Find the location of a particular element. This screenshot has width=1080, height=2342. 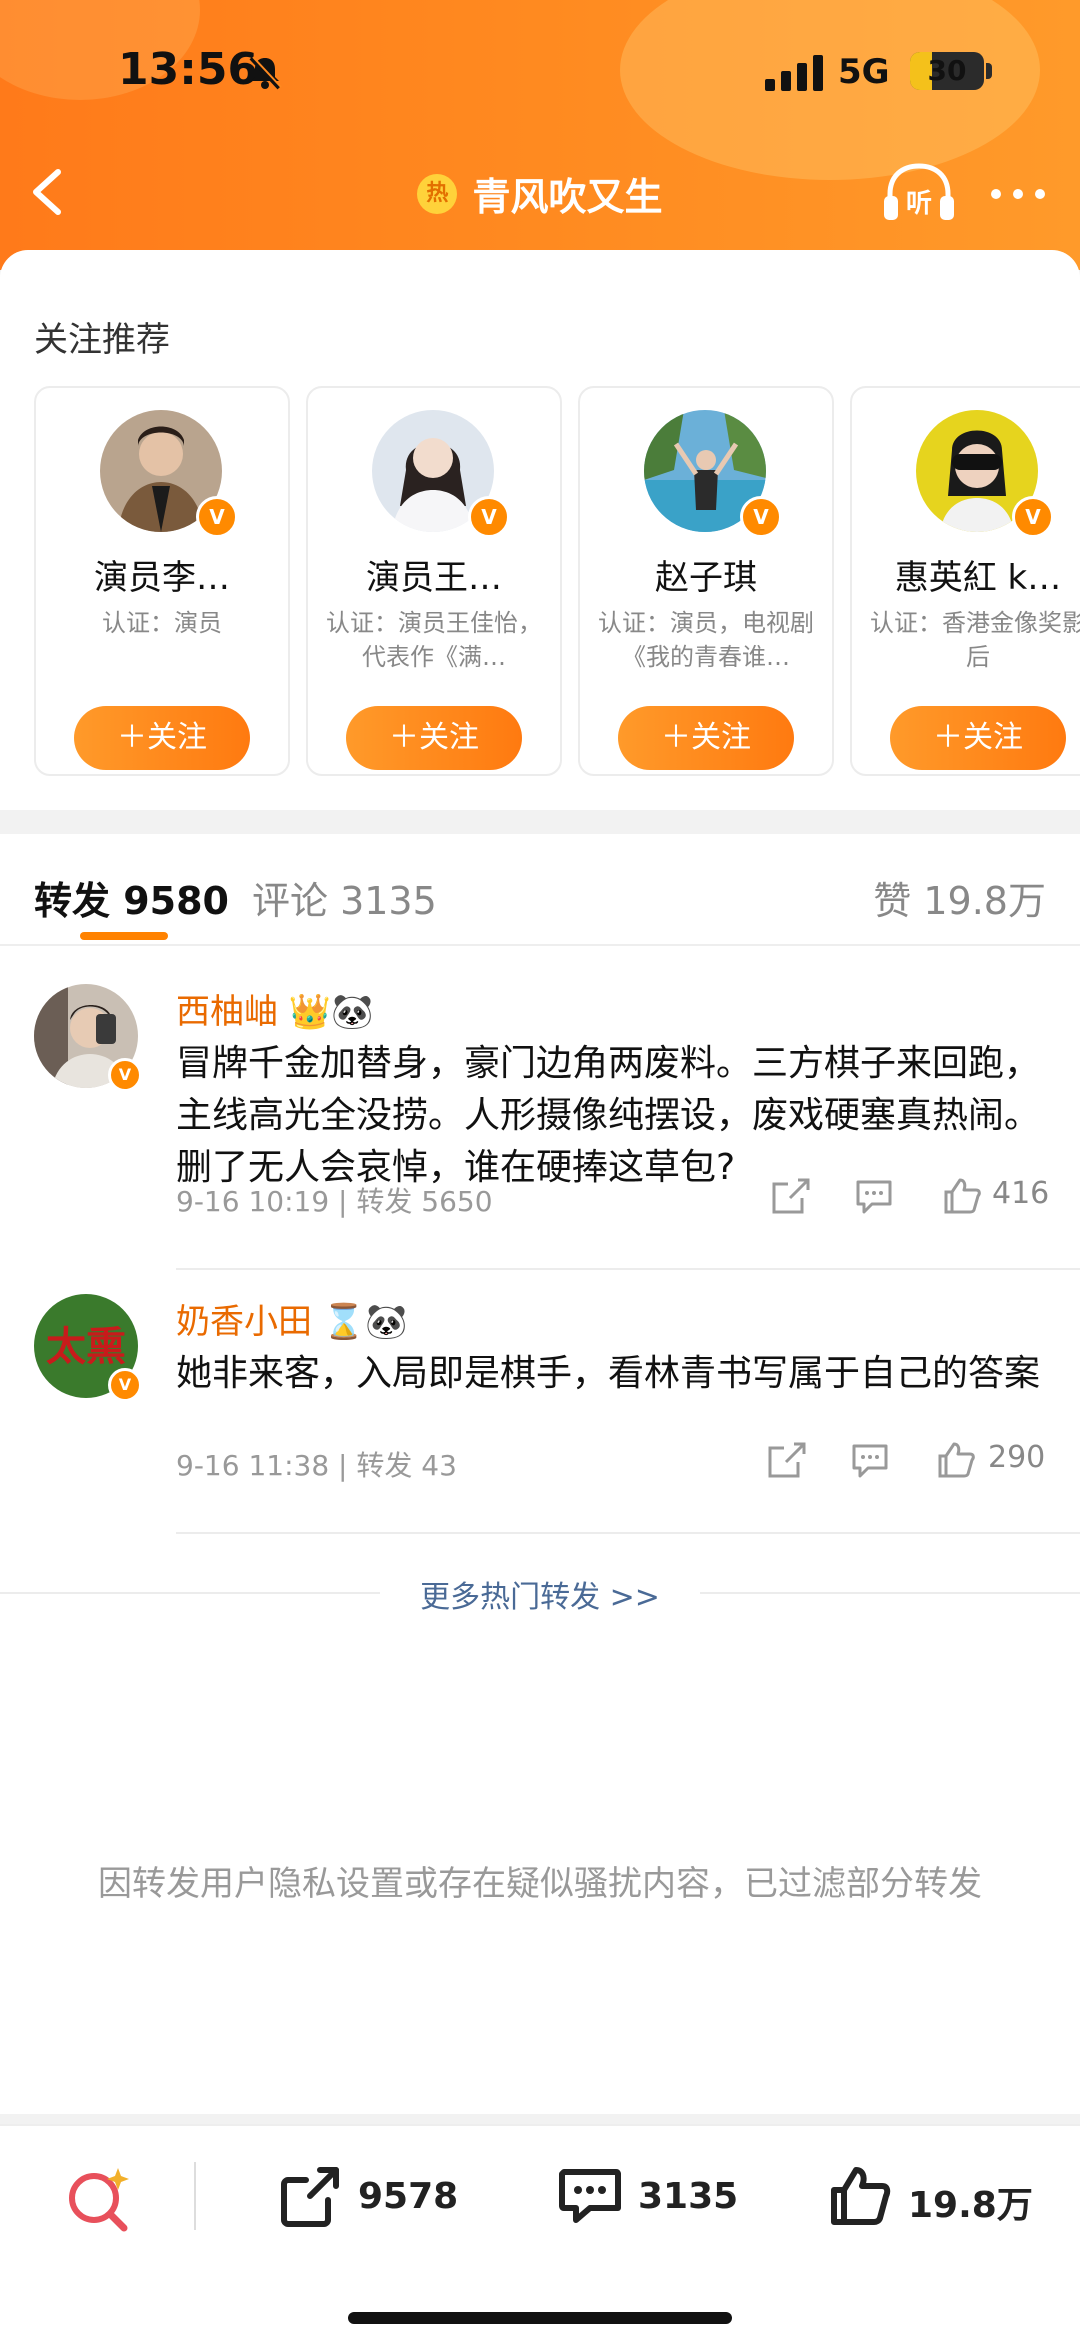

search-sparkle-icon is located at coordinates (99, 2199).